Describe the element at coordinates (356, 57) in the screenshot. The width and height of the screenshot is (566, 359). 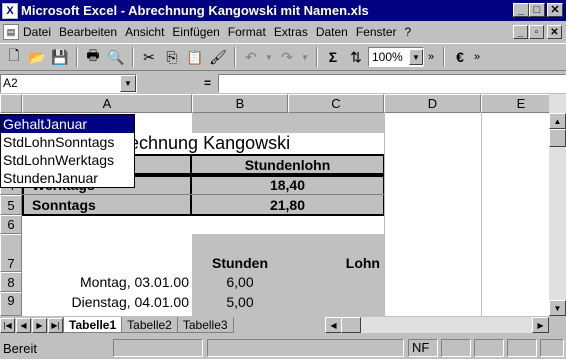
I see `sort-ascending-icon: ⇅` at that location.